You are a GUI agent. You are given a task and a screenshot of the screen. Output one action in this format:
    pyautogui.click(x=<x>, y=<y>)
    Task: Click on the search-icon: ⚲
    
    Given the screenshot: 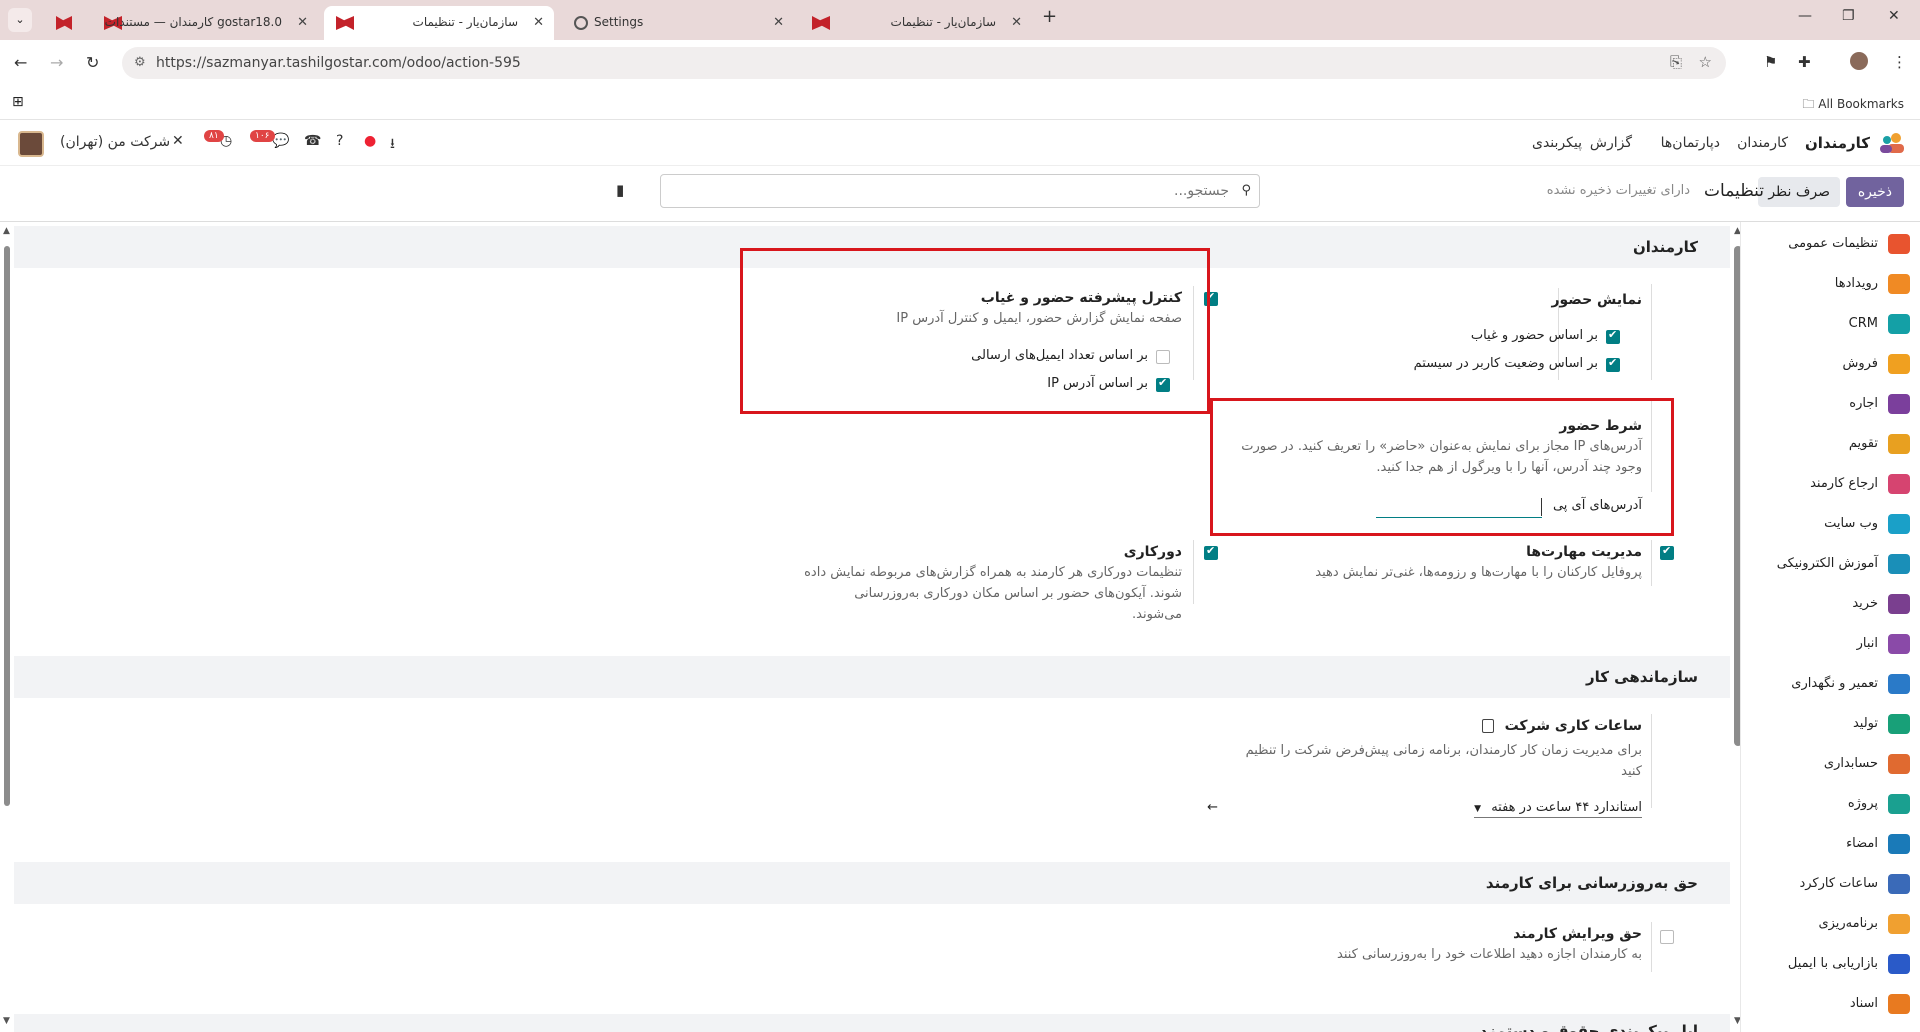 What is the action you would take?
    pyautogui.click(x=1246, y=190)
    